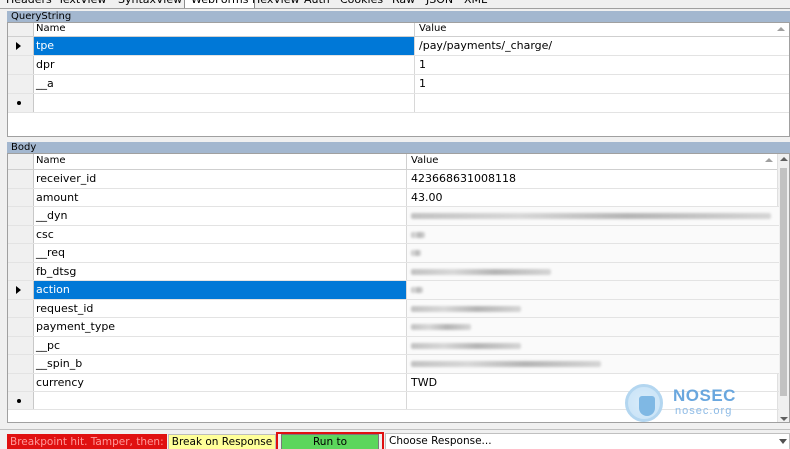 The width and height of the screenshot is (790, 449). Describe the element at coordinates (317, 4) in the screenshot. I see `tab-auth: Auth` at that location.